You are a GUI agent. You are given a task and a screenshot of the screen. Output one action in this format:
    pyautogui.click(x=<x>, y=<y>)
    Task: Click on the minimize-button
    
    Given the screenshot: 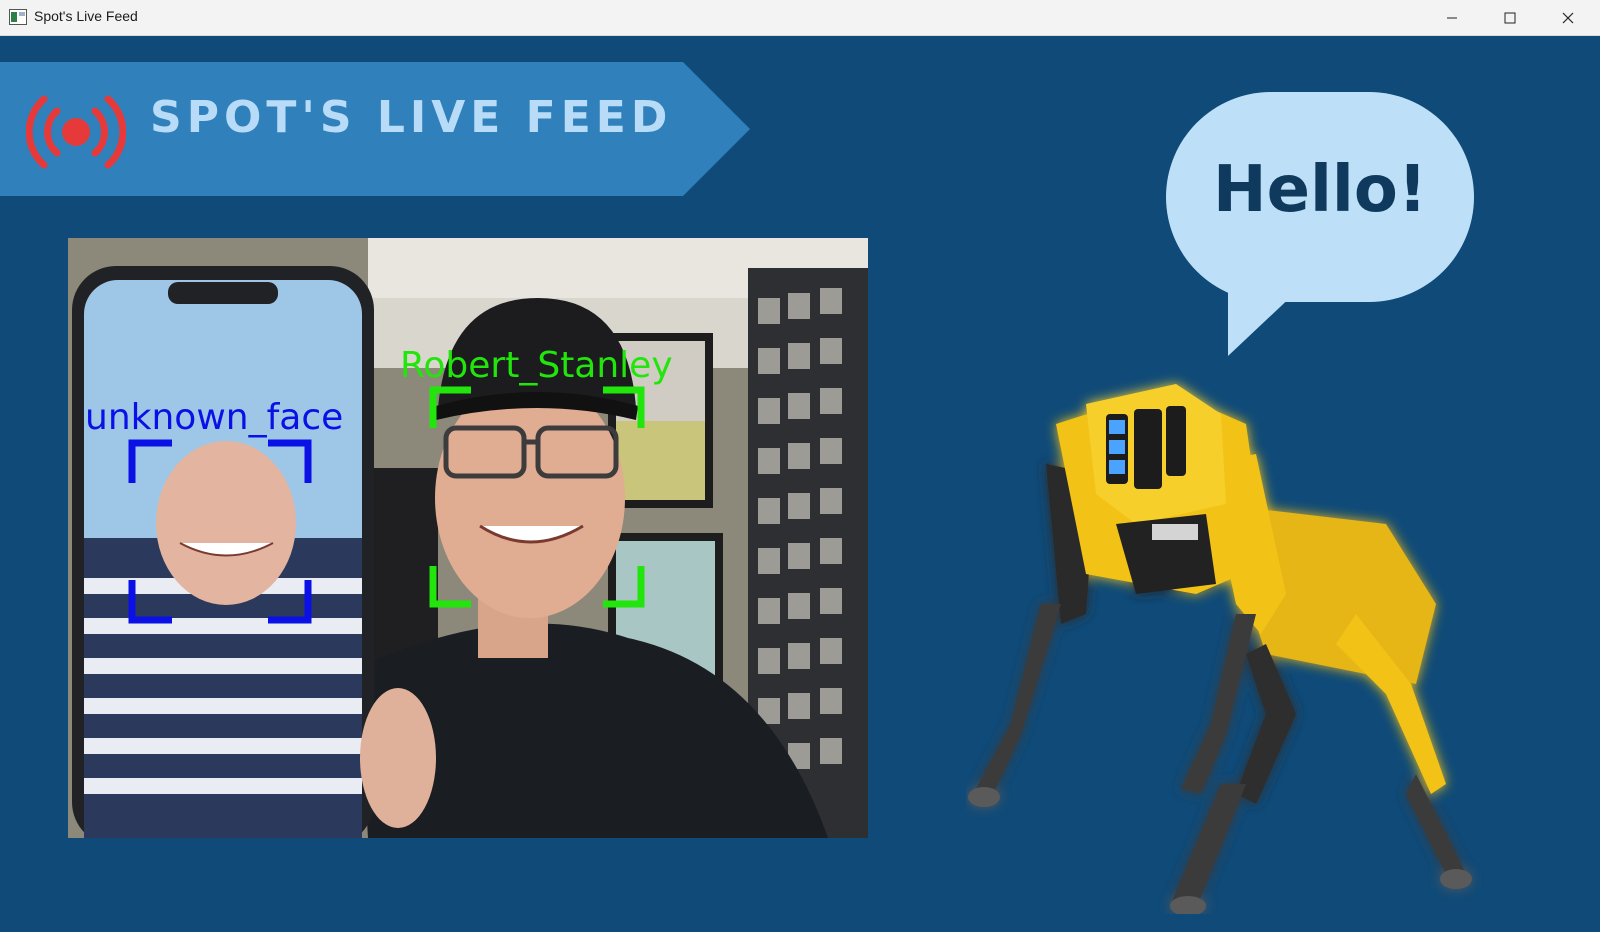 What is the action you would take?
    pyautogui.click(x=1452, y=17)
    